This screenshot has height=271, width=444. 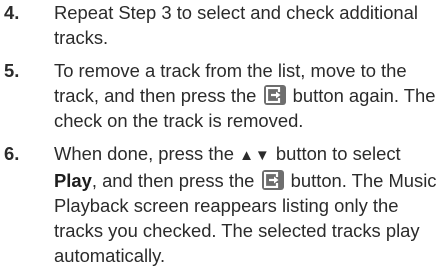 I want to click on up-down-arrow-icon: ▲▼, so click(x=255, y=155).